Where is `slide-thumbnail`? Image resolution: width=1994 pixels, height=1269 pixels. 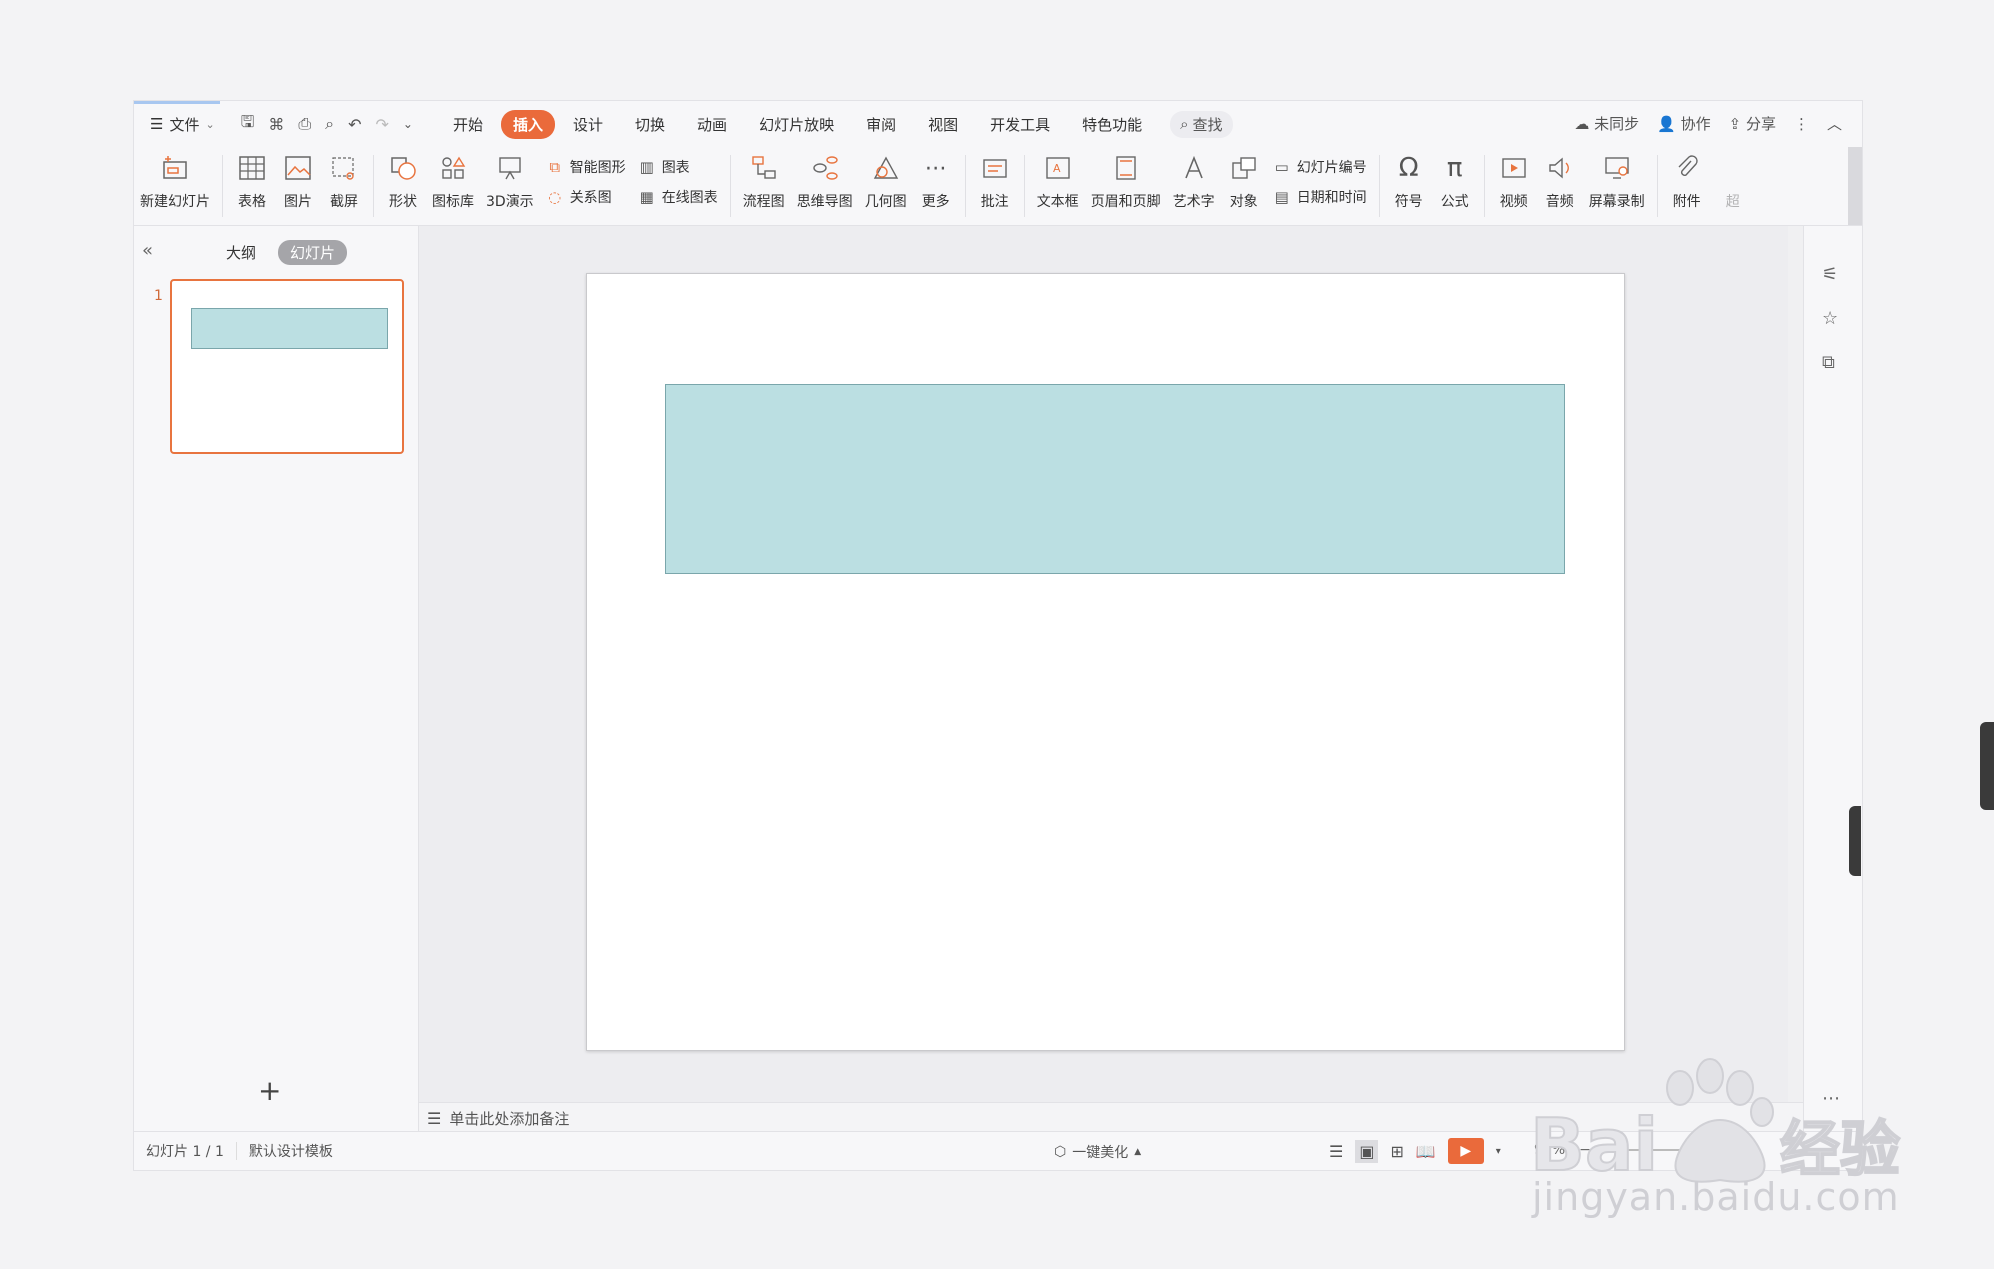
slide-thumbnail is located at coordinates (287, 366).